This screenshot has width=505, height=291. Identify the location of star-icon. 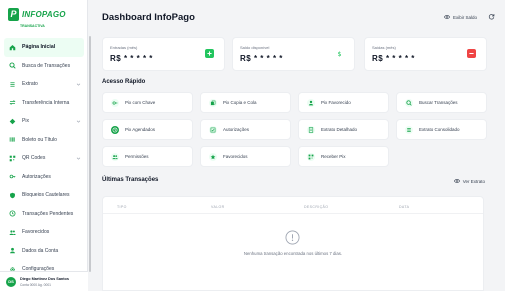
(213, 156).